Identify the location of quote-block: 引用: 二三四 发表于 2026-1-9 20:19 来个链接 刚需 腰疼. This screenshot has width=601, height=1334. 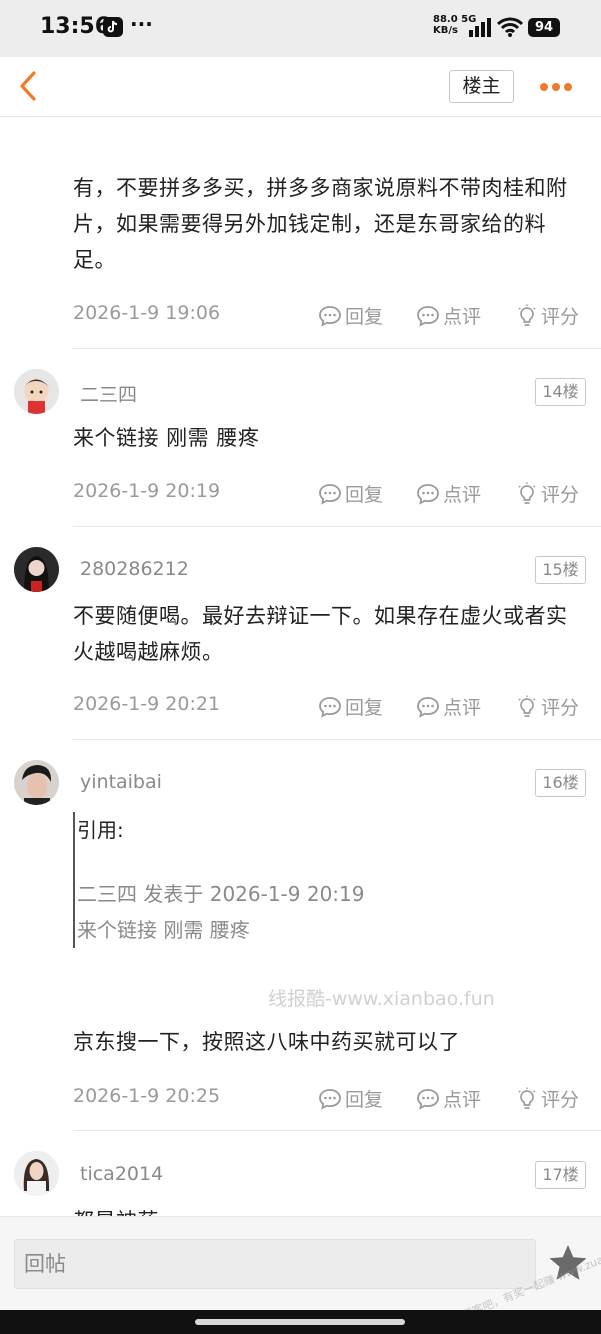
(330, 880).